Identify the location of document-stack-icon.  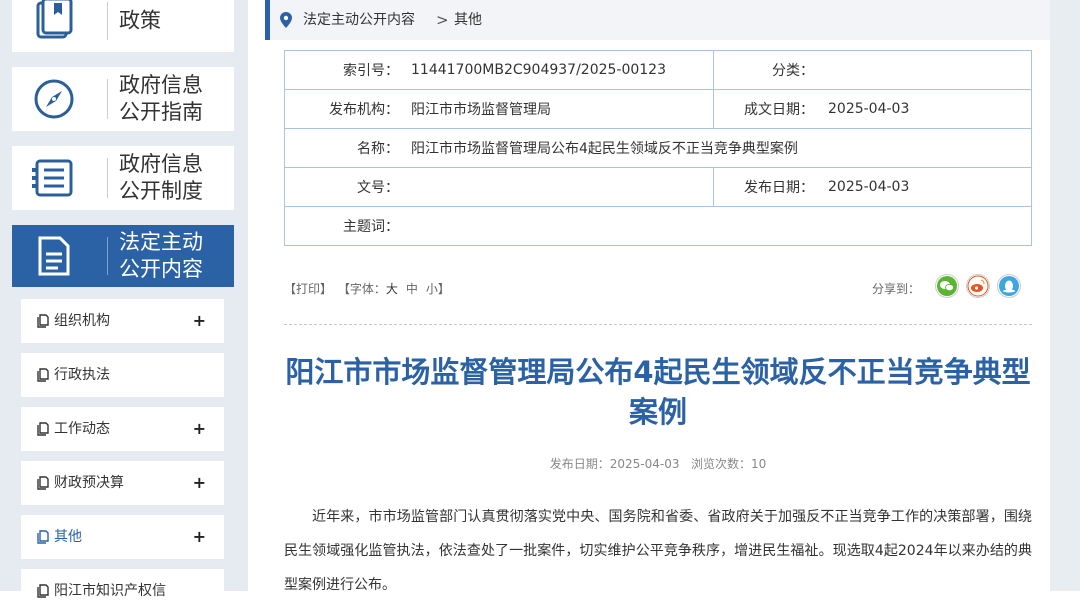
(54, 19).